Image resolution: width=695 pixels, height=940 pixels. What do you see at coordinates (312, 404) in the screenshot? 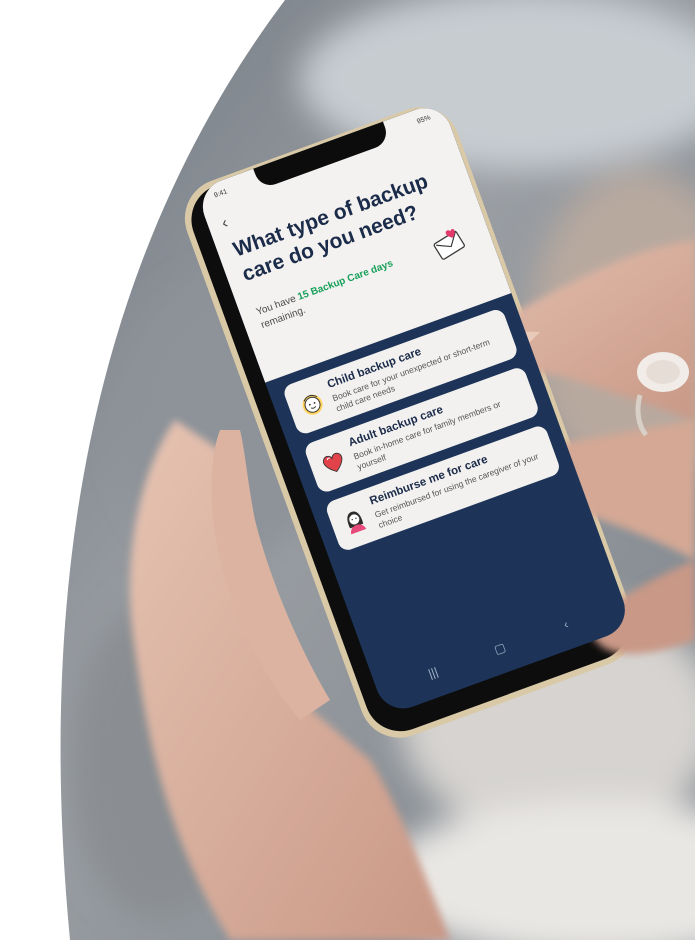
I see `child-face-icon` at bounding box center [312, 404].